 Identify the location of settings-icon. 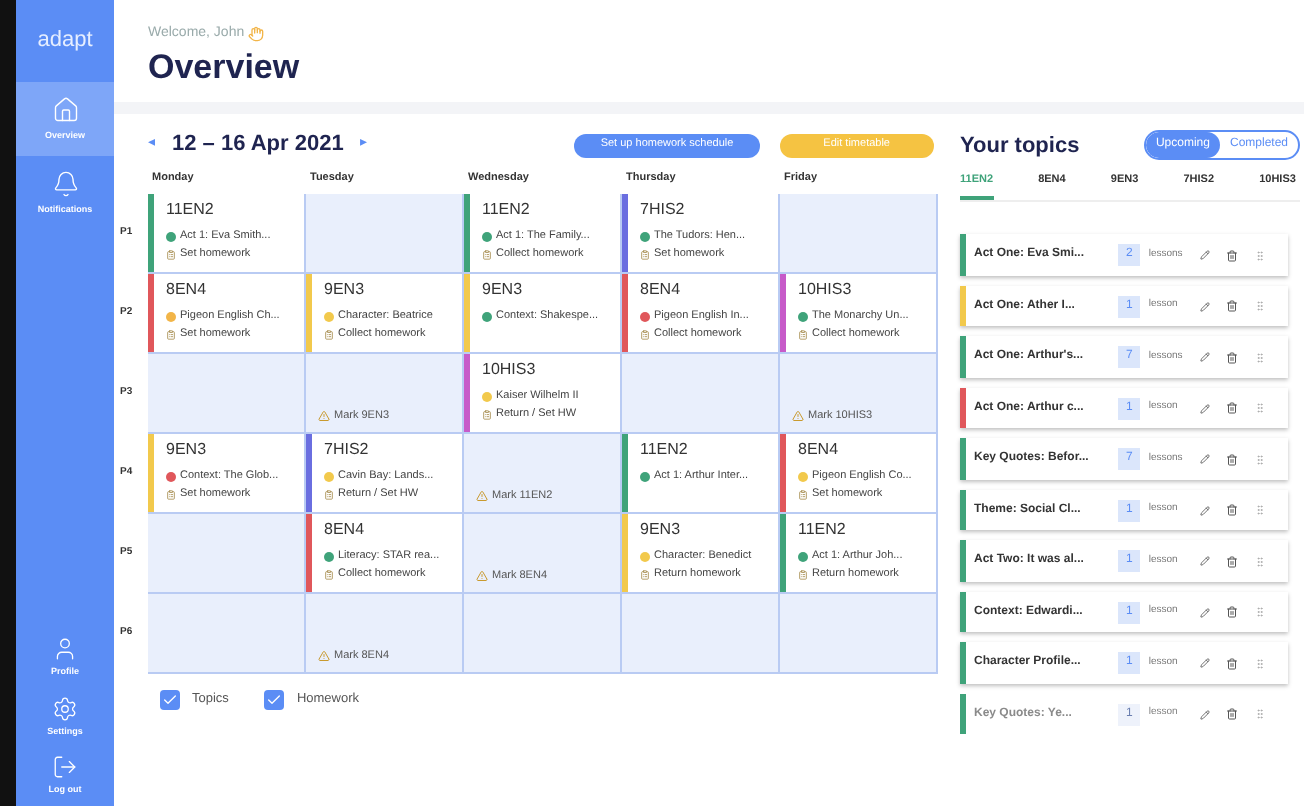
(65, 708).